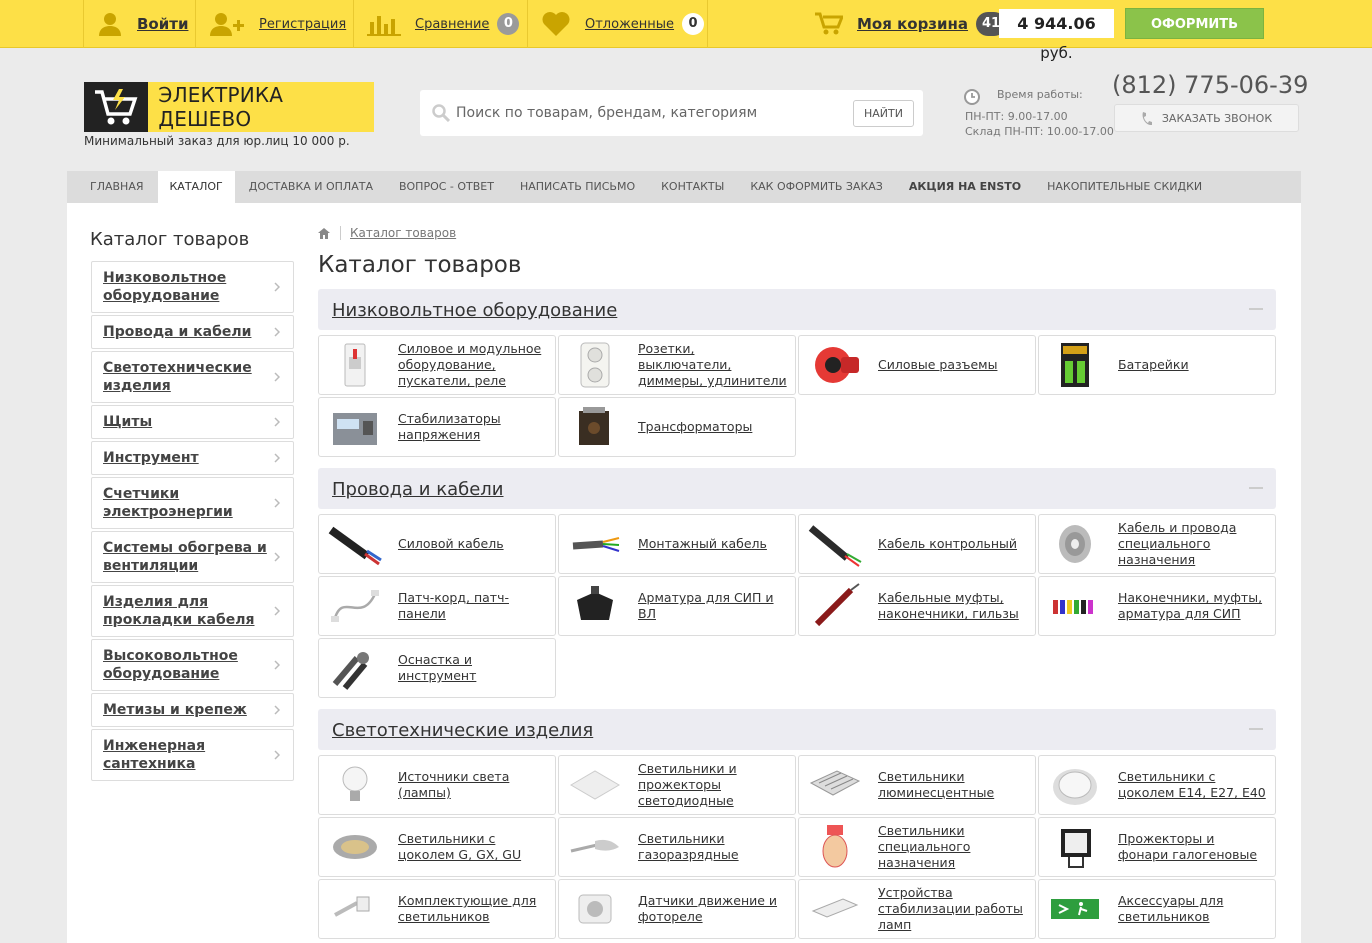 The image size is (1372, 943). I want to click on sidebar-item-cable-laying: Изделия для прокладки кабеля, so click(192, 611).